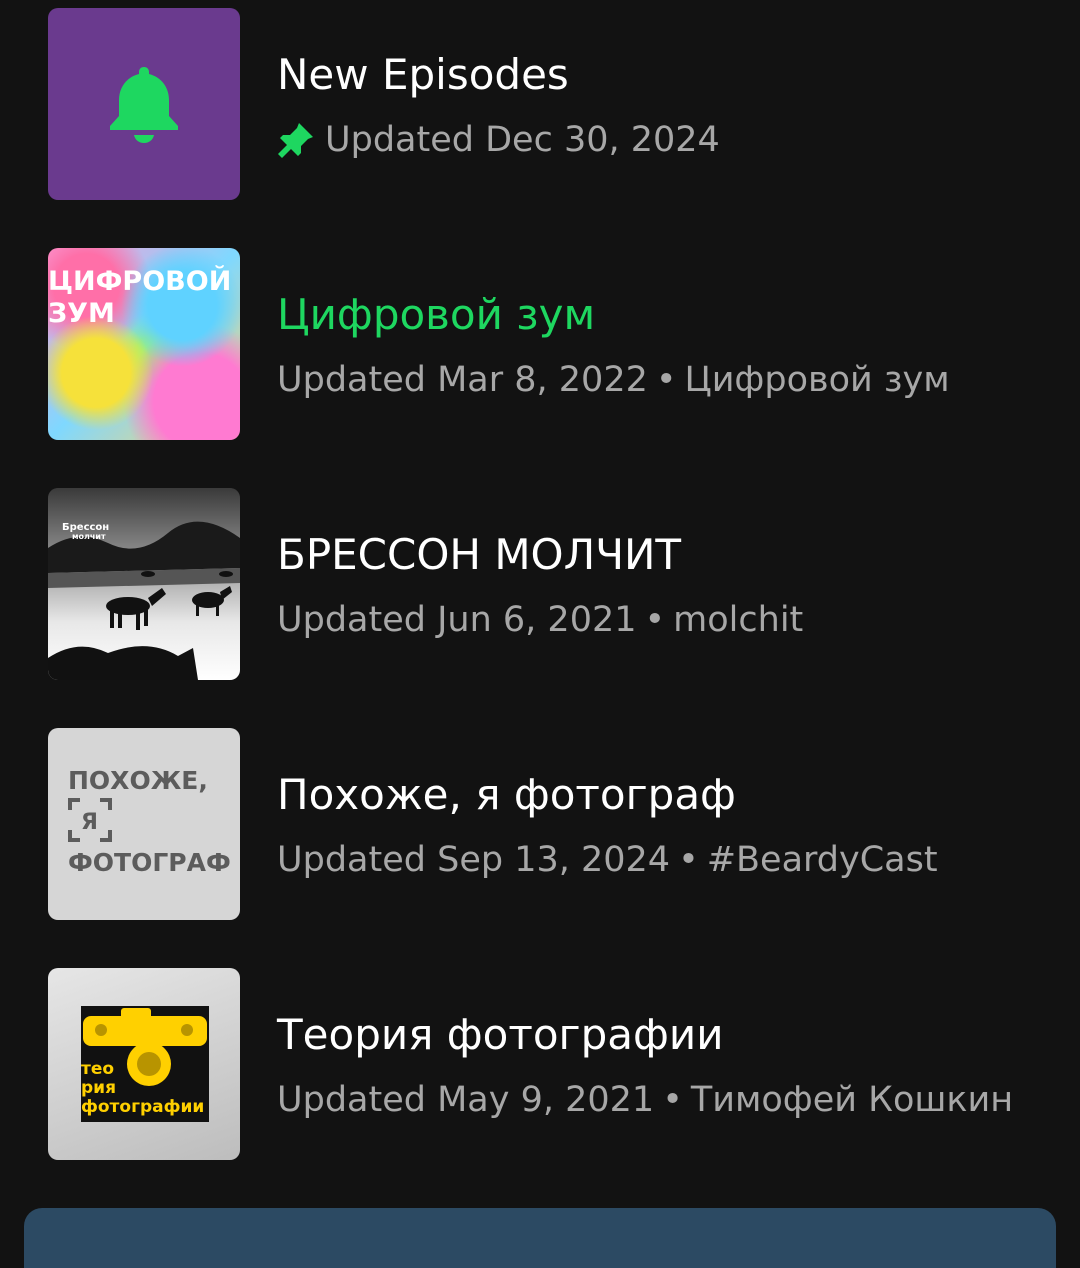 The image size is (1080, 1268). I want to click on pin-icon, so click(295, 140).